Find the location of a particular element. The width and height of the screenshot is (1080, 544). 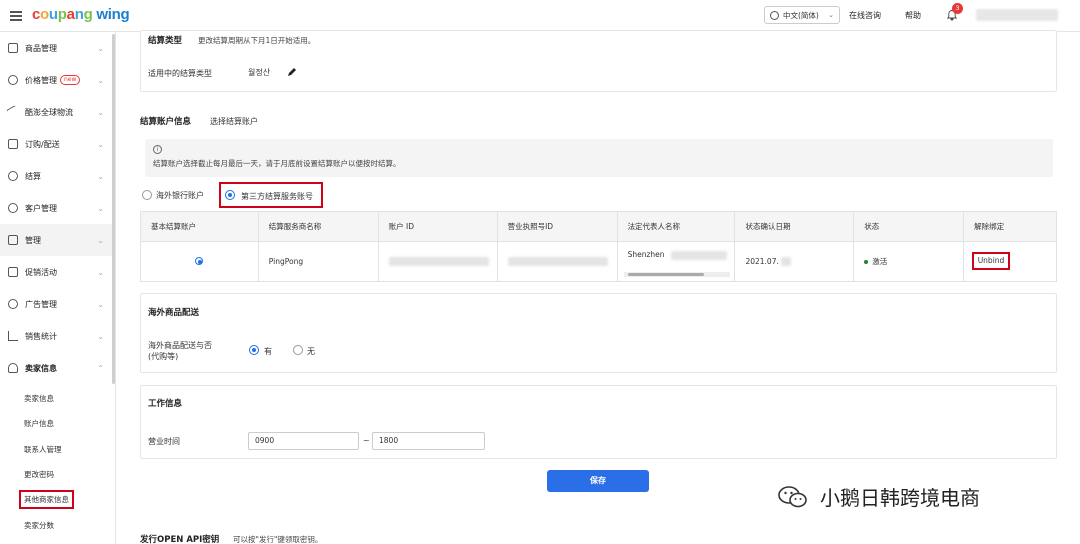

sidebar-item-product: 商品管理 ⌄ is located at coordinates (56, 48).